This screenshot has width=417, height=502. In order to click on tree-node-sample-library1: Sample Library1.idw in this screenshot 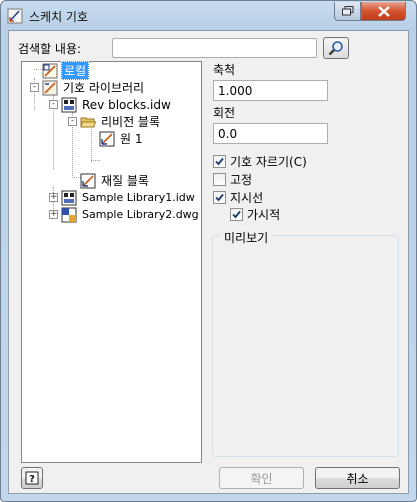, I will do `click(129, 197)`.